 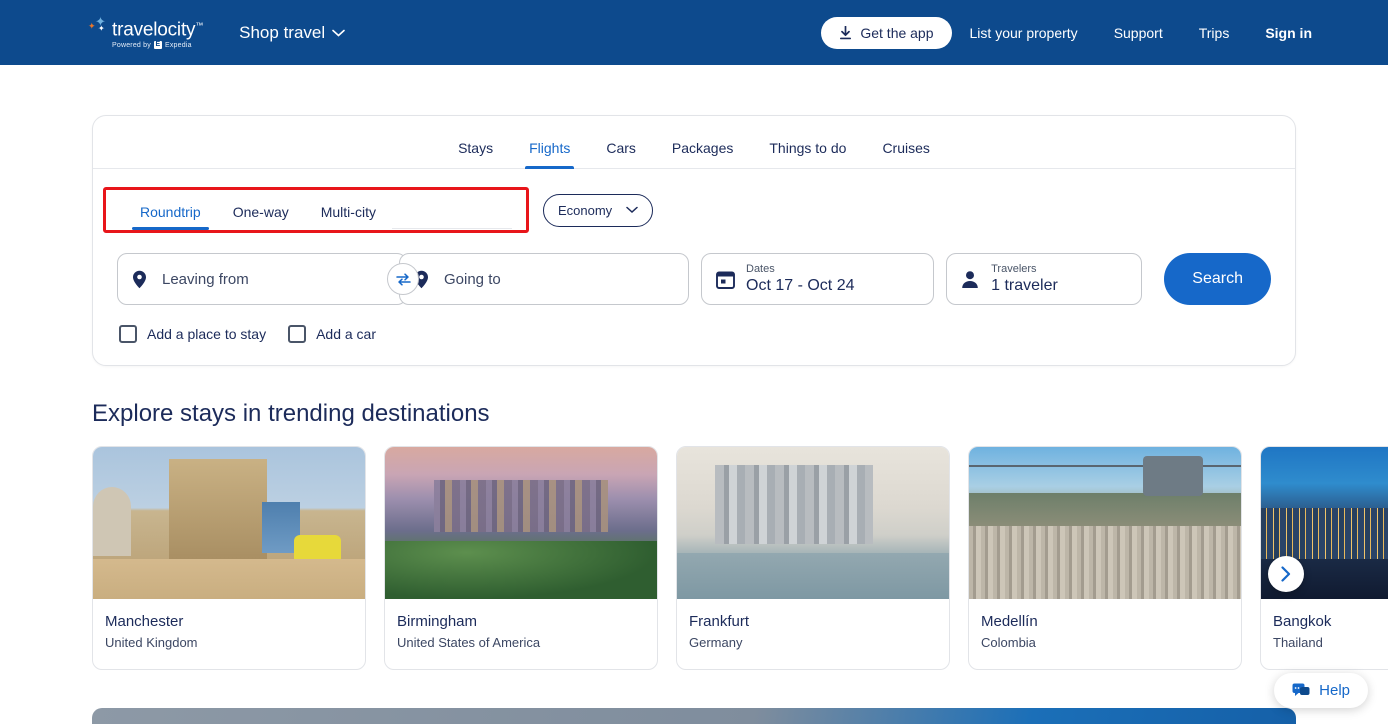 What do you see at coordinates (144, 621) in the screenshot?
I see `destination-city: Manchester` at bounding box center [144, 621].